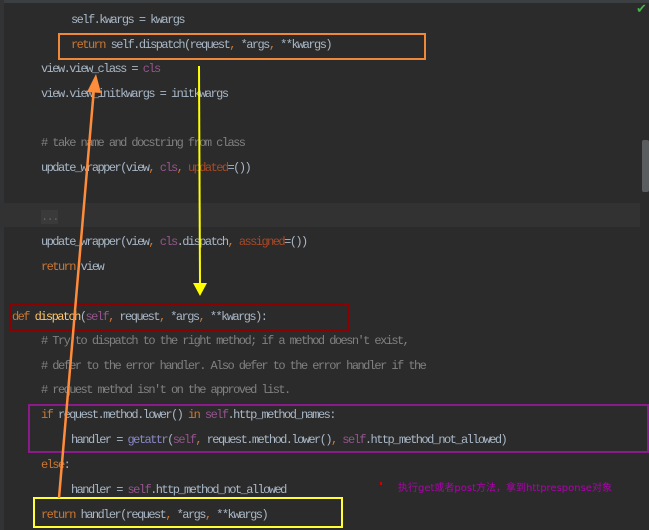 The width and height of the screenshot is (649, 530). What do you see at coordinates (199, 175) in the screenshot?
I see `yellow-arrow-line` at bounding box center [199, 175].